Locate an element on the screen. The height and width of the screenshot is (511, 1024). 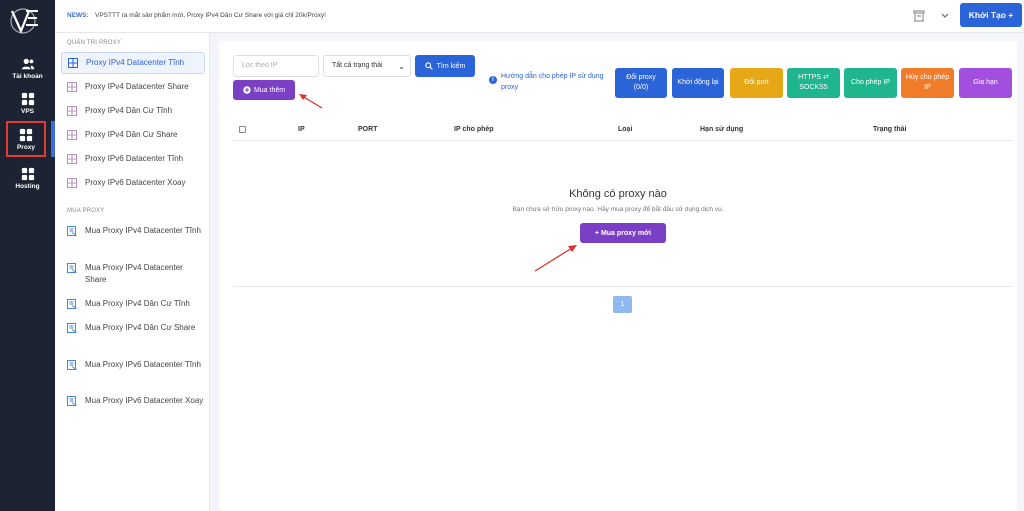
sidebar-item-buy-ipv4-res-share: Mua Proxy IPv4 Dân Cư Share is located at coordinates (133, 328).